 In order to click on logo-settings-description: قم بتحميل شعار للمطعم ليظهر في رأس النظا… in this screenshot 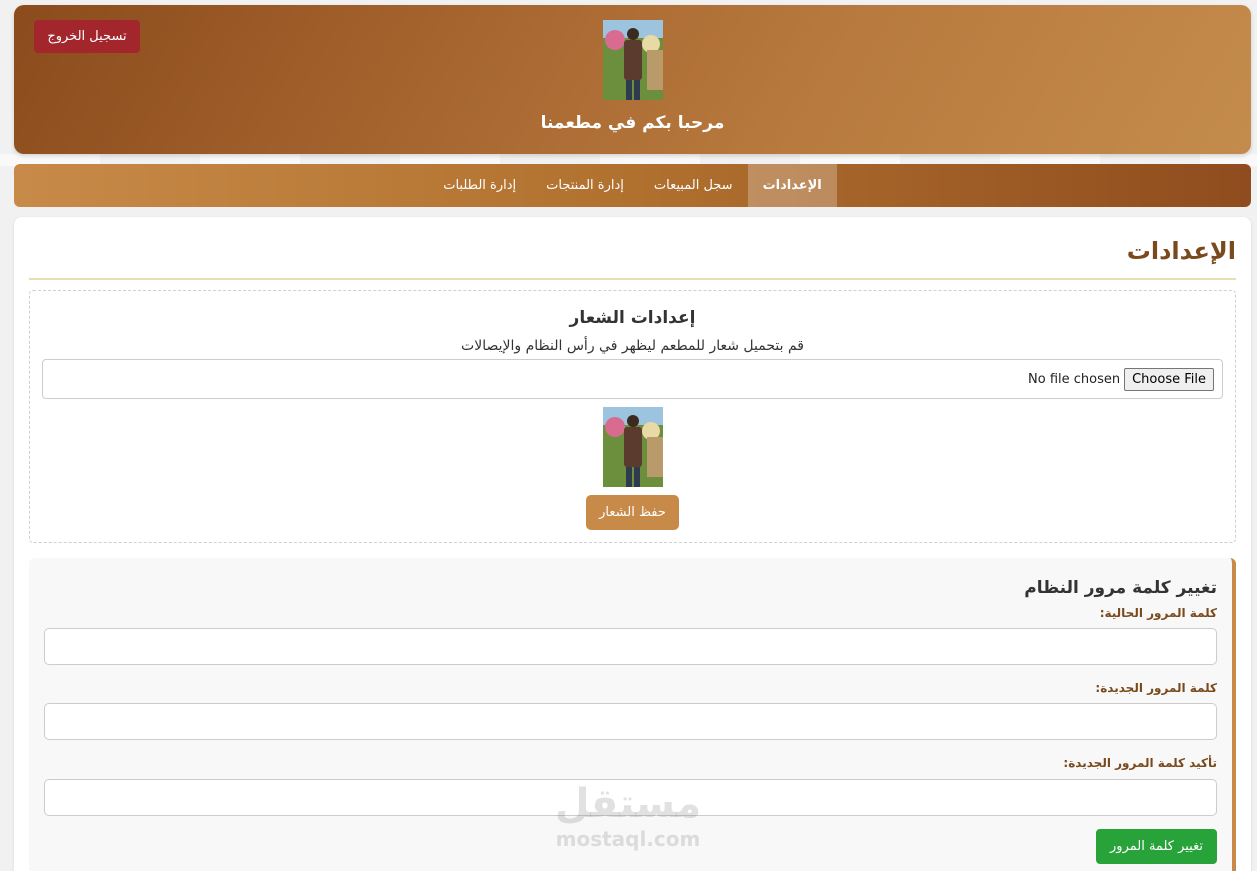, I will do `click(632, 346)`.